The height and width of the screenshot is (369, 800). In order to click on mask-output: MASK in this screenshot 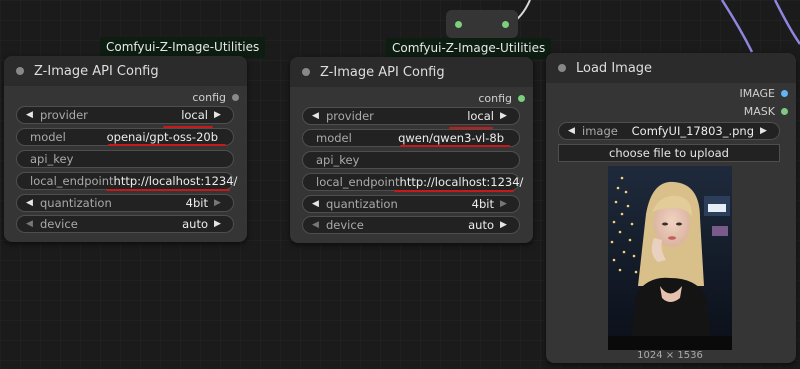, I will do `click(766, 111)`.